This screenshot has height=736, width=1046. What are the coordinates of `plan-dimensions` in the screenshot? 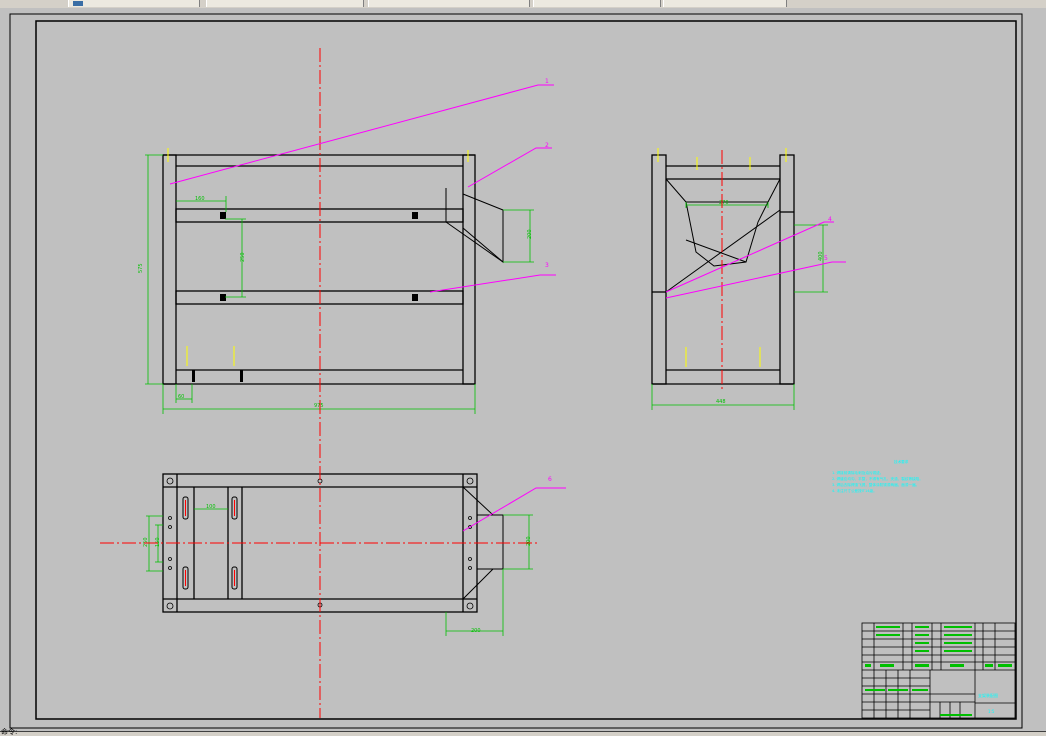 It's located at (339, 572).